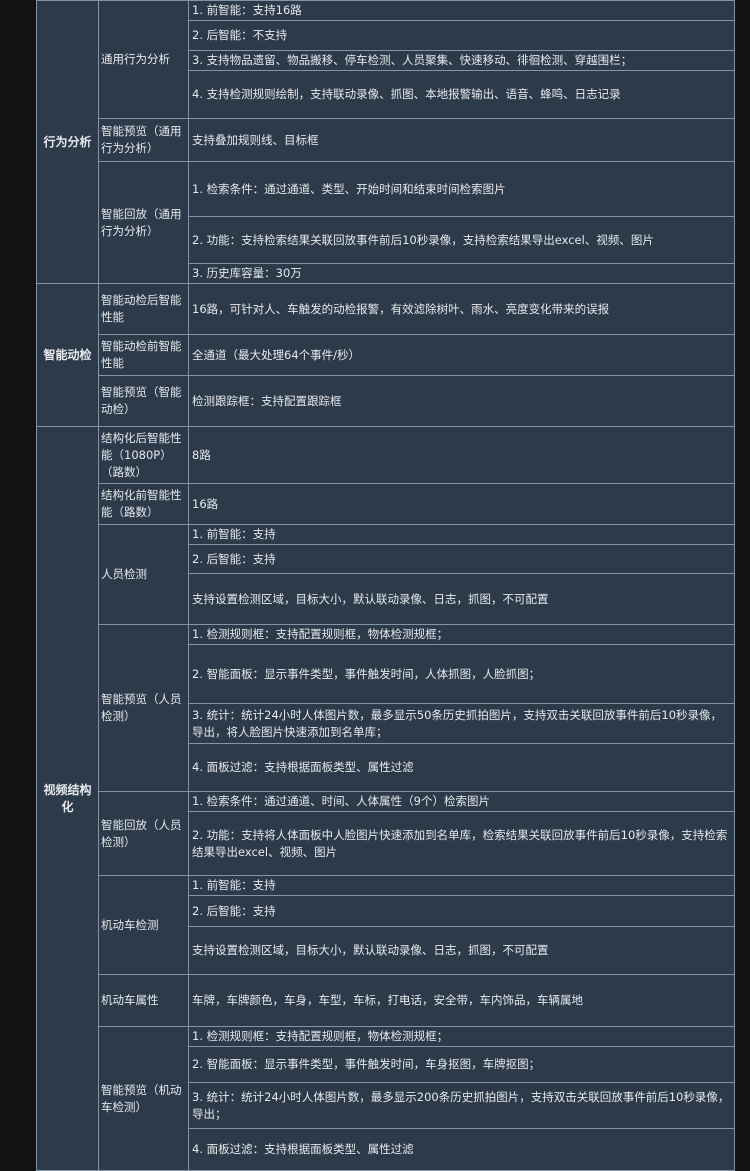  What do you see at coordinates (143, 708) in the screenshot?
I see `subcategory-cell: 智能预览（人员检测）` at bounding box center [143, 708].